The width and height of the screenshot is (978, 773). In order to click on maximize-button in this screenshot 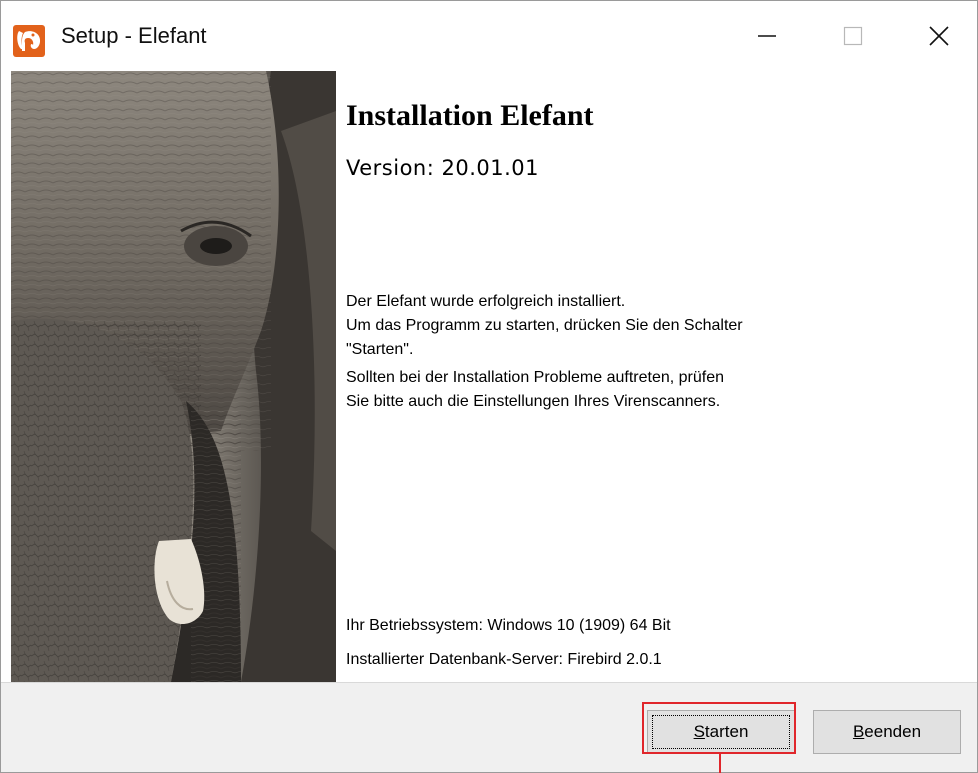, I will do `click(853, 36)`.